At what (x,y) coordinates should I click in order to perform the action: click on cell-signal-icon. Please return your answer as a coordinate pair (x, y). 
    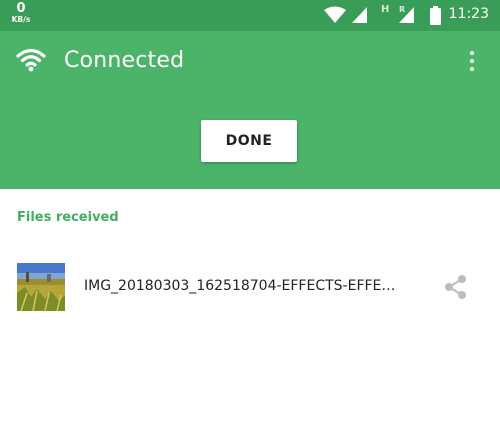
    Looking at the image, I should click on (359, 15).